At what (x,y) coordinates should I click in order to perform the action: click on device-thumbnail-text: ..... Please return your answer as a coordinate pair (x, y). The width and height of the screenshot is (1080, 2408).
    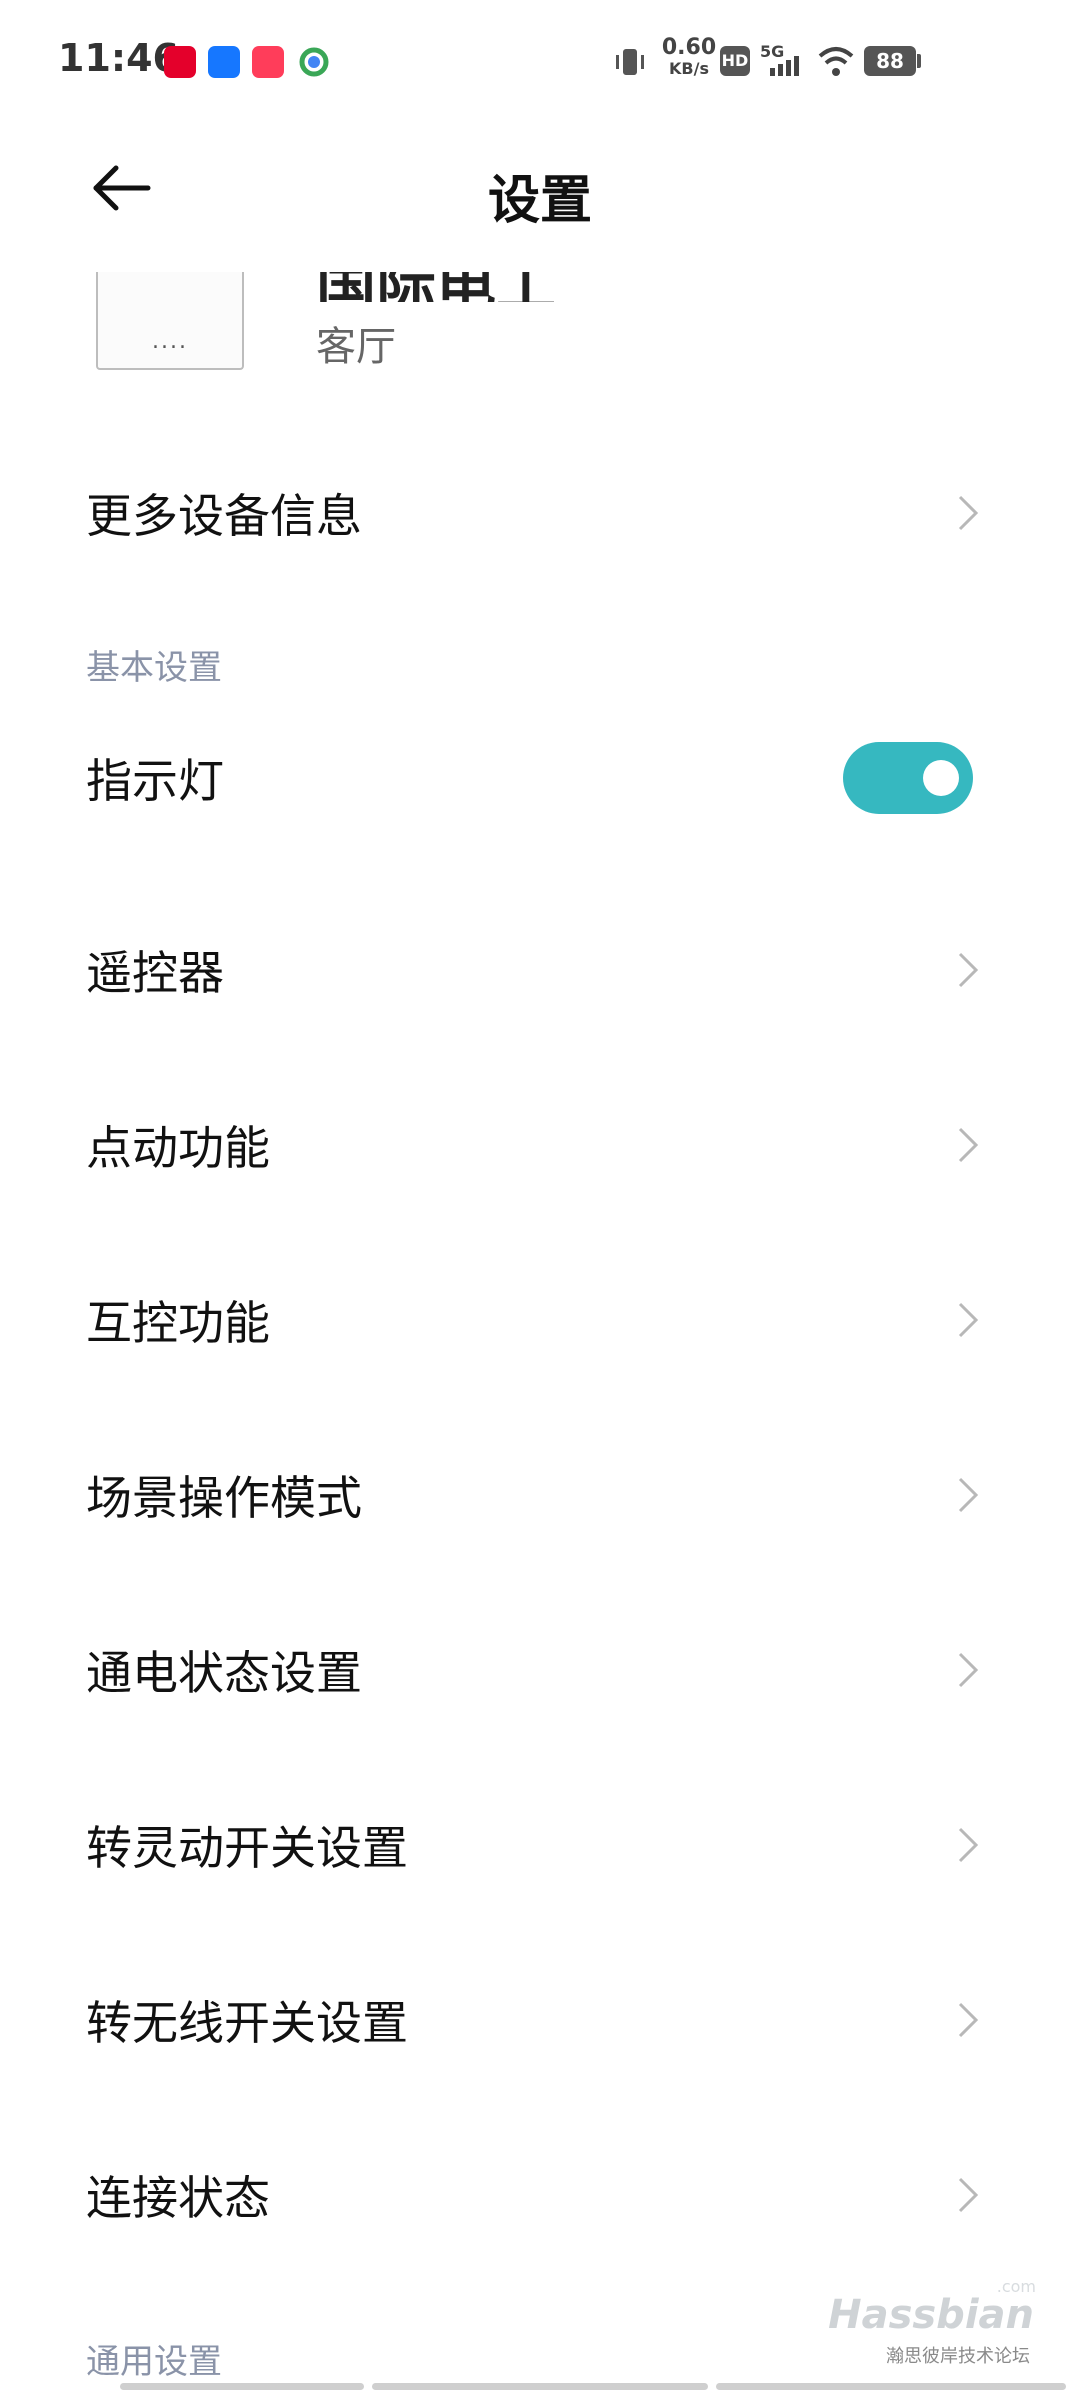
    Looking at the image, I should click on (170, 341).